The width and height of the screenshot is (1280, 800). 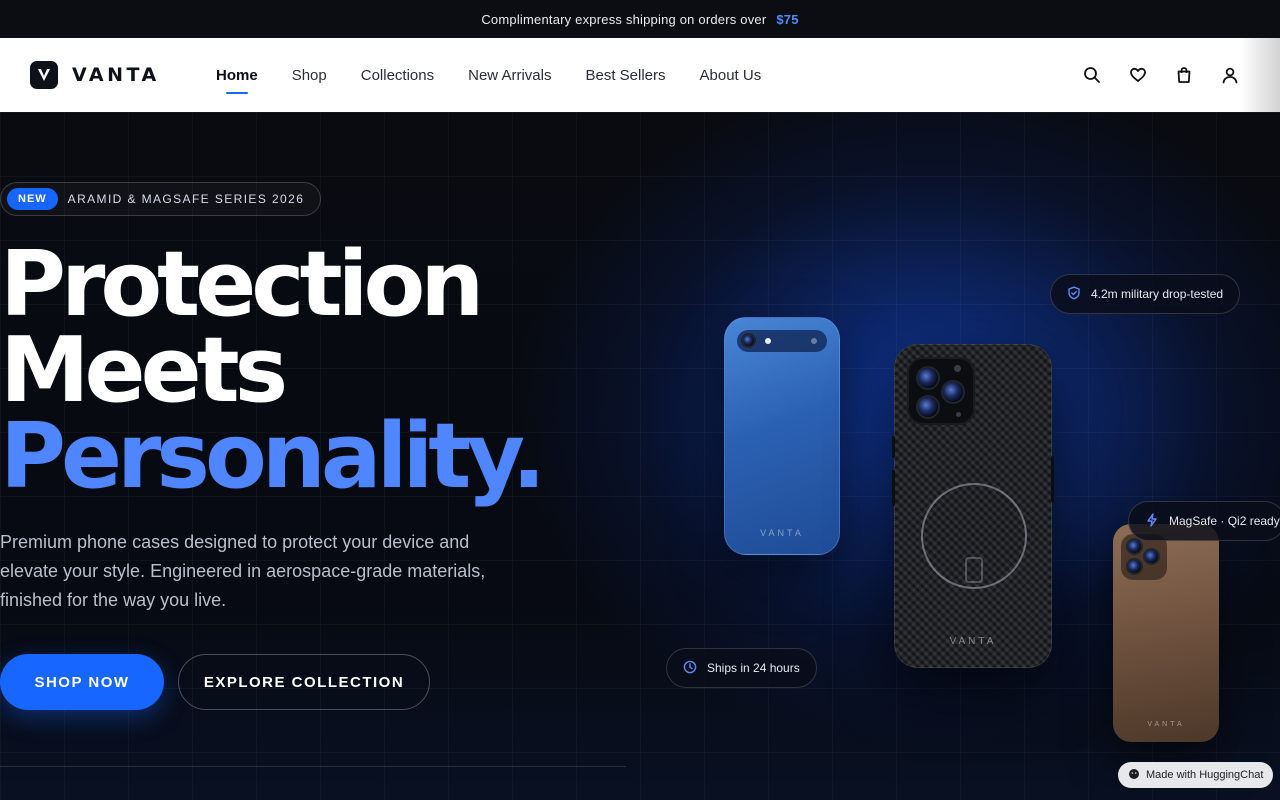 What do you see at coordinates (782, 436) in the screenshot?
I see `phone-case-blue: VANTA` at bounding box center [782, 436].